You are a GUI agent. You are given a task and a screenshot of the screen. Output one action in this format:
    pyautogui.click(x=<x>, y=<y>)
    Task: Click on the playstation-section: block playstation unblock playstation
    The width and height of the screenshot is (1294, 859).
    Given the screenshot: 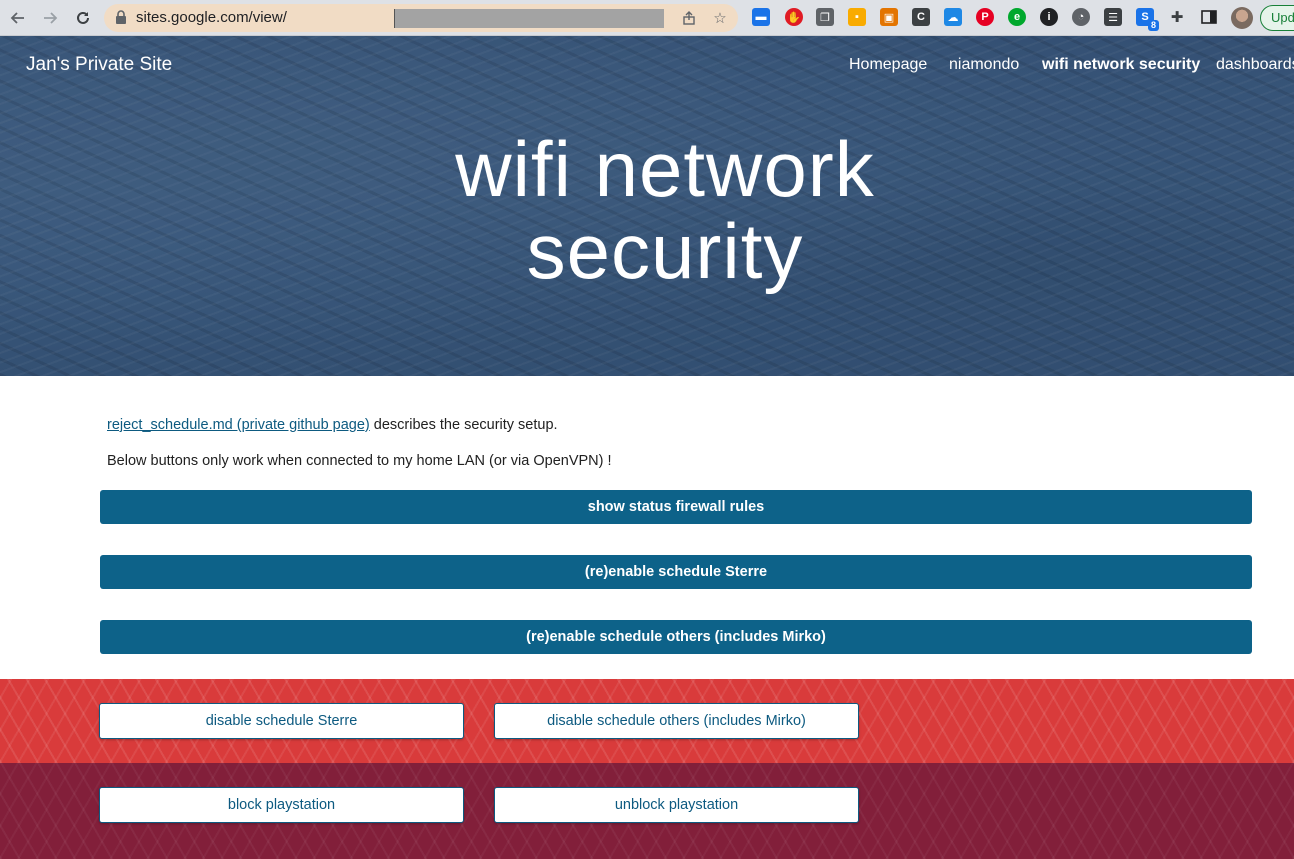 What is the action you would take?
    pyautogui.click(x=647, y=811)
    